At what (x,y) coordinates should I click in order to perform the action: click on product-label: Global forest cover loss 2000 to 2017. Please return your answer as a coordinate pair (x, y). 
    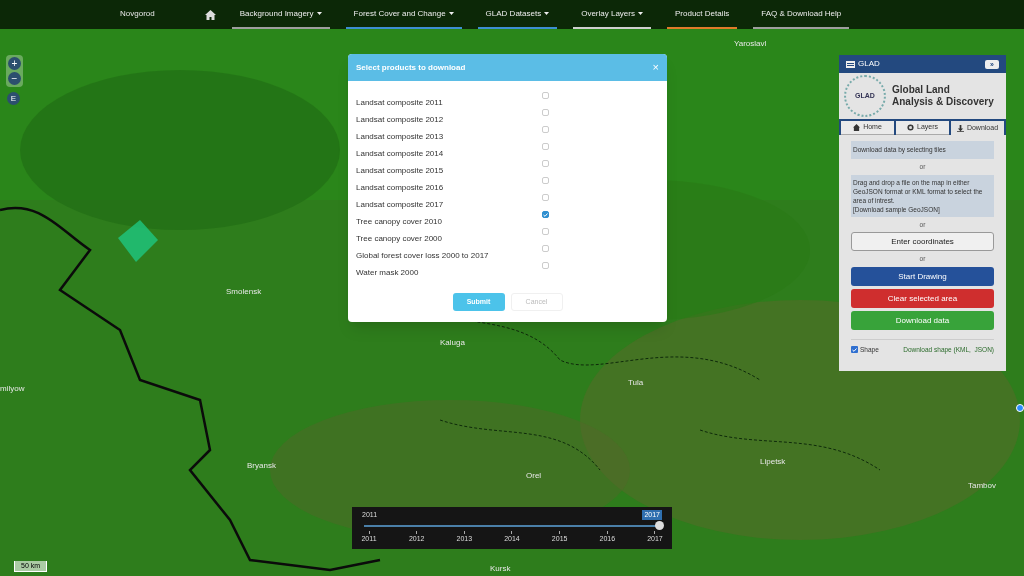
    Looking at the image, I should click on (423, 256).